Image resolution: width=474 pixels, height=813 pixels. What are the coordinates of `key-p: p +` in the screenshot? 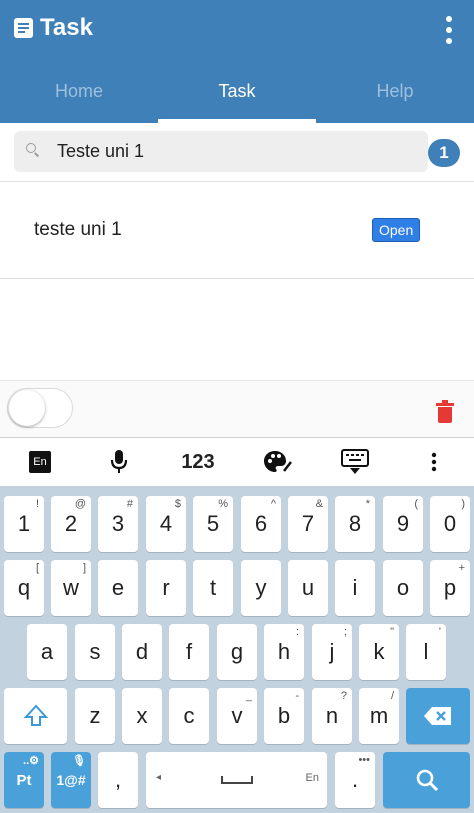 It's located at (450, 588).